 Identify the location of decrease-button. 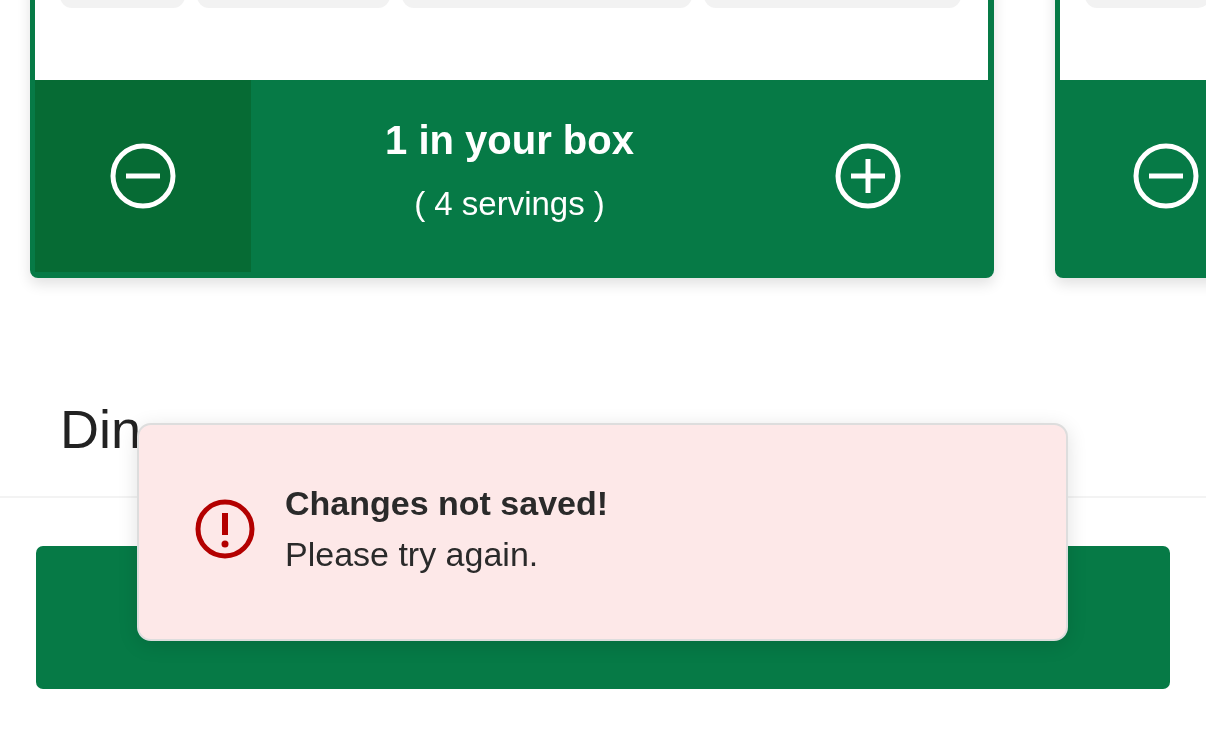
(143, 176).